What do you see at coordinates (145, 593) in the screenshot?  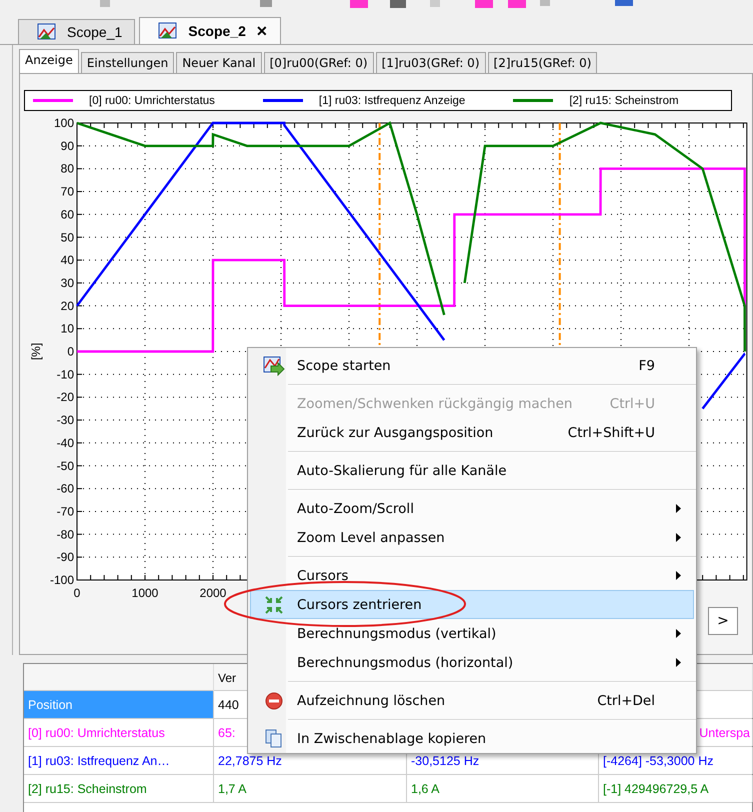 I see `x-tick-label: 1000` at bounding box center [145, 593].